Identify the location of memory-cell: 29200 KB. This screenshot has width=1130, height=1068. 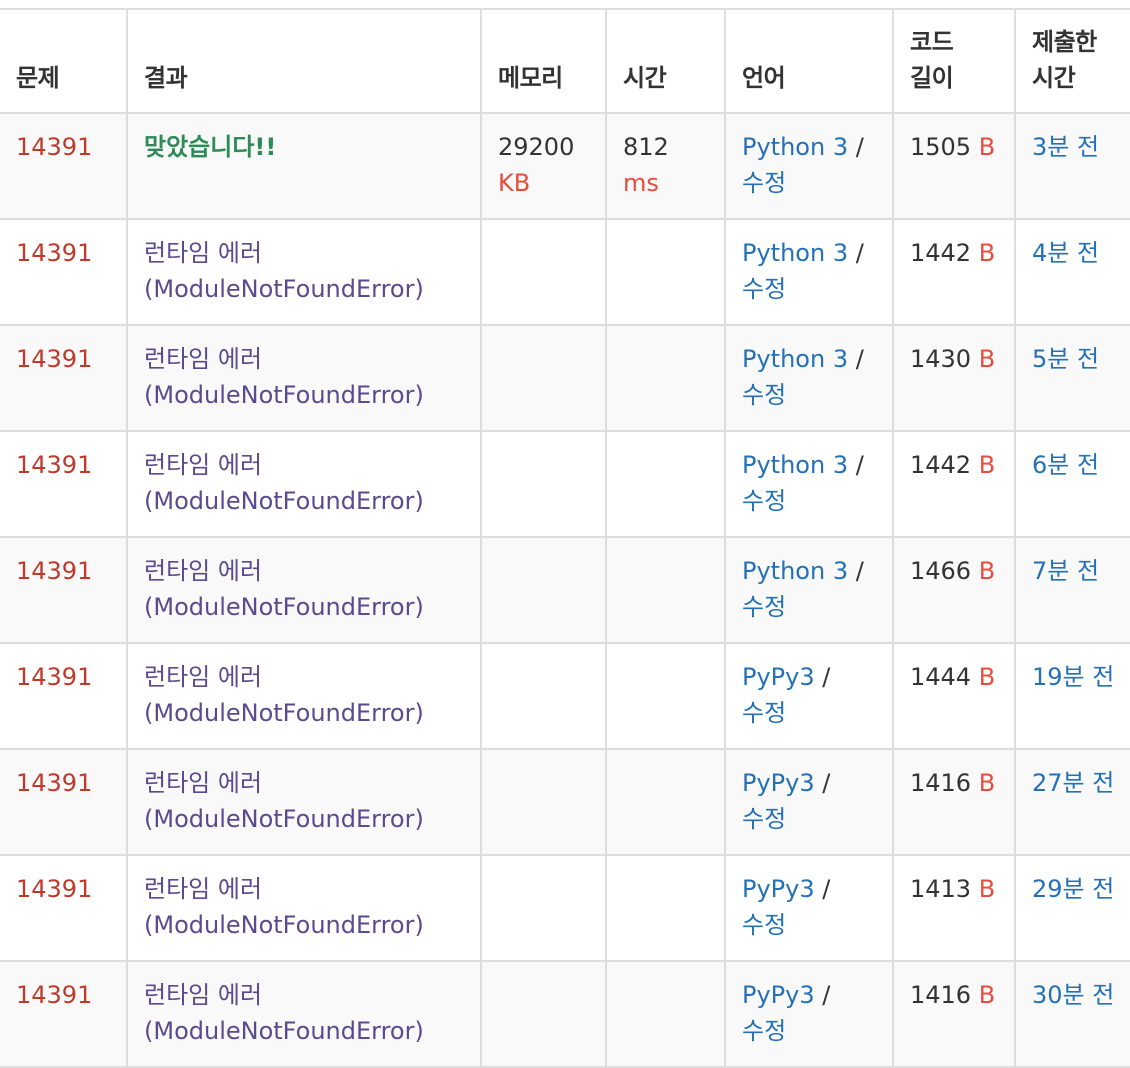
(543, 166).